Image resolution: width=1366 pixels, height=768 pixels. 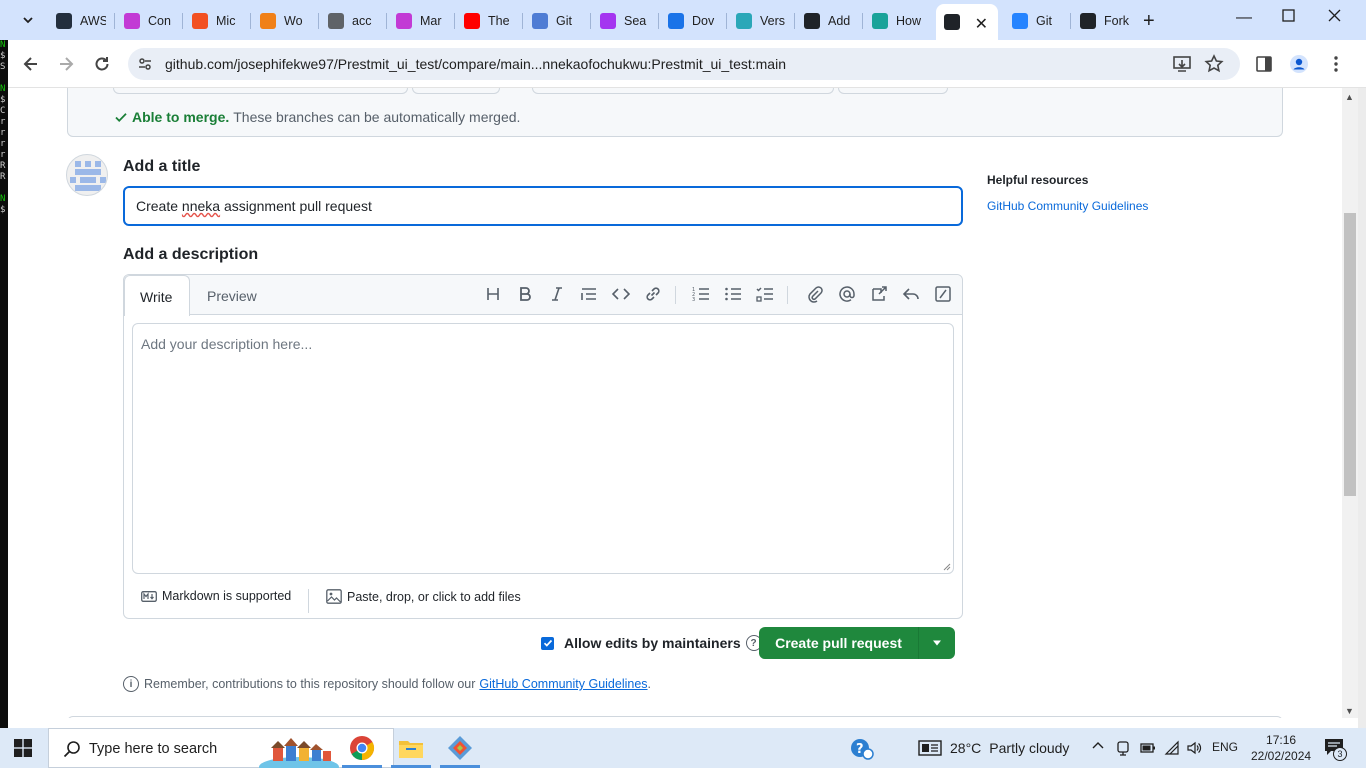 What do you see at coordinates (456, 91) in the screenshot?
I see `base-ref-select` at bounding box center [456, 91].